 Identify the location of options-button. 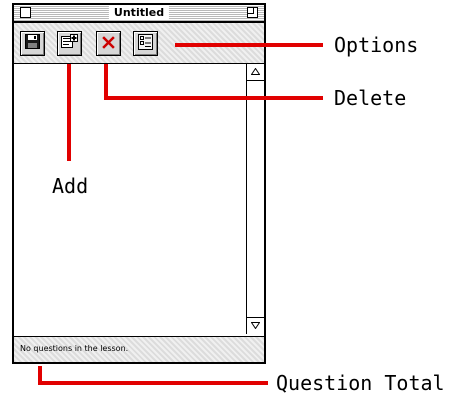
(145, 43).